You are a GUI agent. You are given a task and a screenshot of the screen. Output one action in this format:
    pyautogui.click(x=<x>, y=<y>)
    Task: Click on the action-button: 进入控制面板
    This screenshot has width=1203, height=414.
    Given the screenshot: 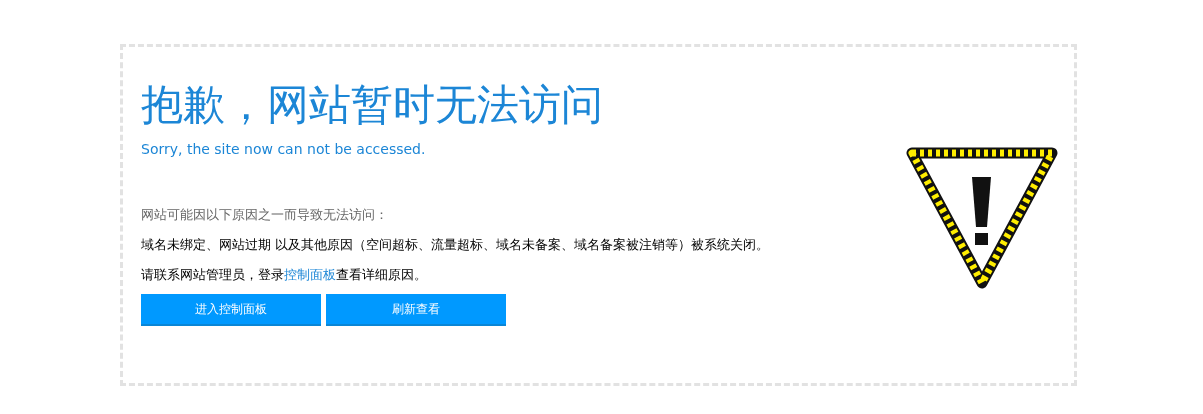 What is the action you would take?
    pyautogui.click(x=231, y=310)
    